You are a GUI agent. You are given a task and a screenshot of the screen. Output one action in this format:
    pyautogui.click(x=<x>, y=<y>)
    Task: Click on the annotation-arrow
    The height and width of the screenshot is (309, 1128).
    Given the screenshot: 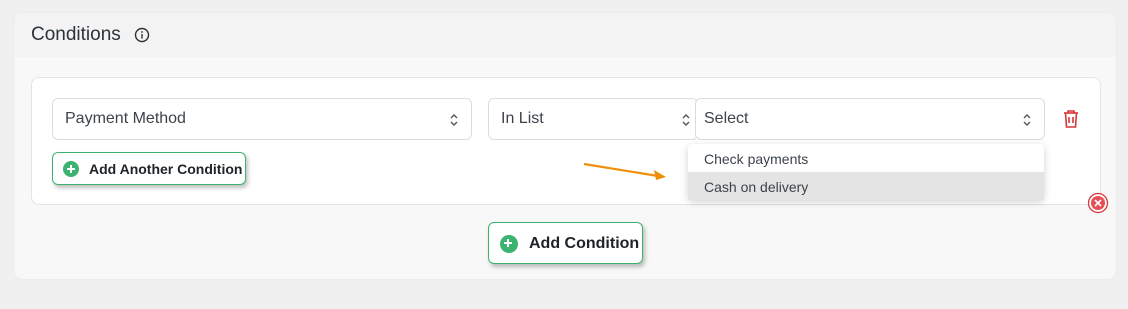 What is the action you would take?
    pyautogui.click(x=624, y=171)
    